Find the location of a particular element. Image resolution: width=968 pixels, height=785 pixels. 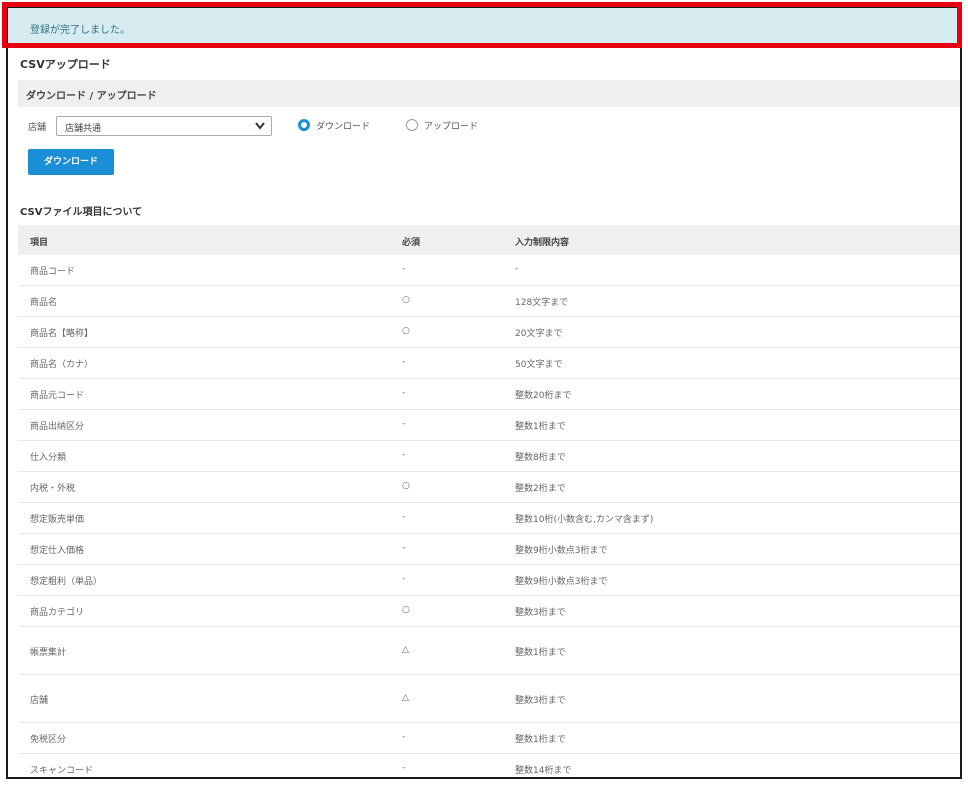

table-row: スキャンコード - 整数14桁まで is located at coordinates (489, 765).